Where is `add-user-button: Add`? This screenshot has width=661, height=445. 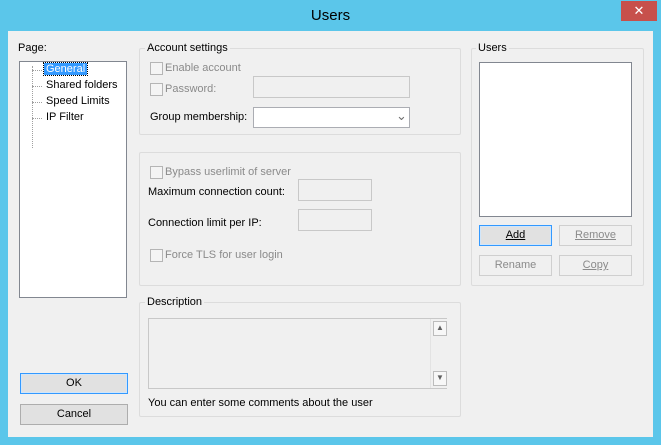
add-user-button: Add is located at coordinates (515, 235).